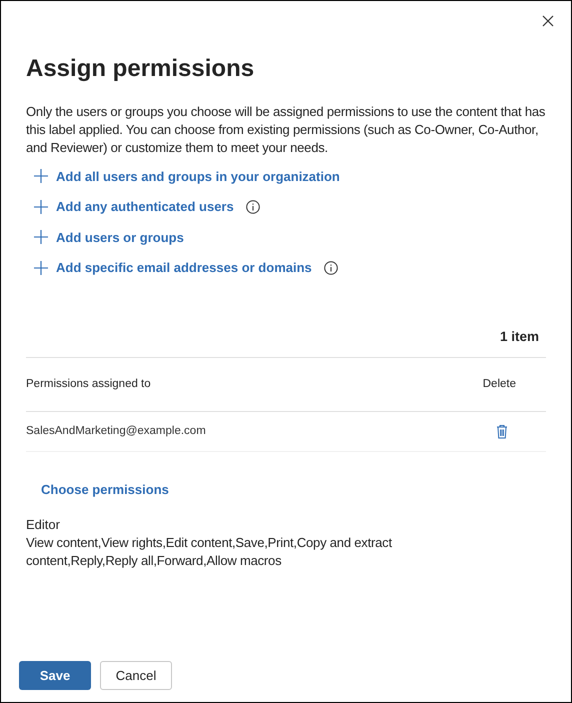  What do you see at coordinates (109, 237) in the screenshot?
I see `add-link: Add users or groups` at bounding box center [109, 237].